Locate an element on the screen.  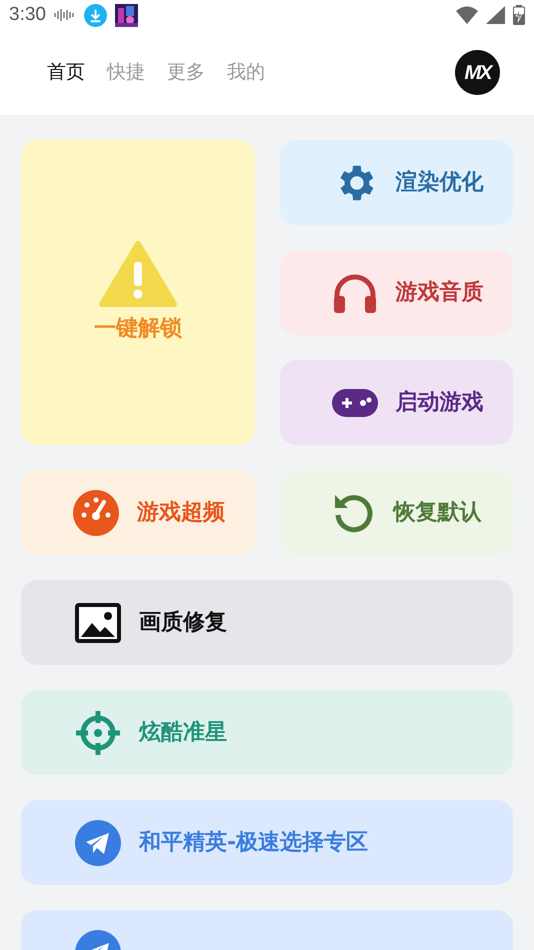
feature-tile: 渲染优化 is located at coordinates (396, 182).